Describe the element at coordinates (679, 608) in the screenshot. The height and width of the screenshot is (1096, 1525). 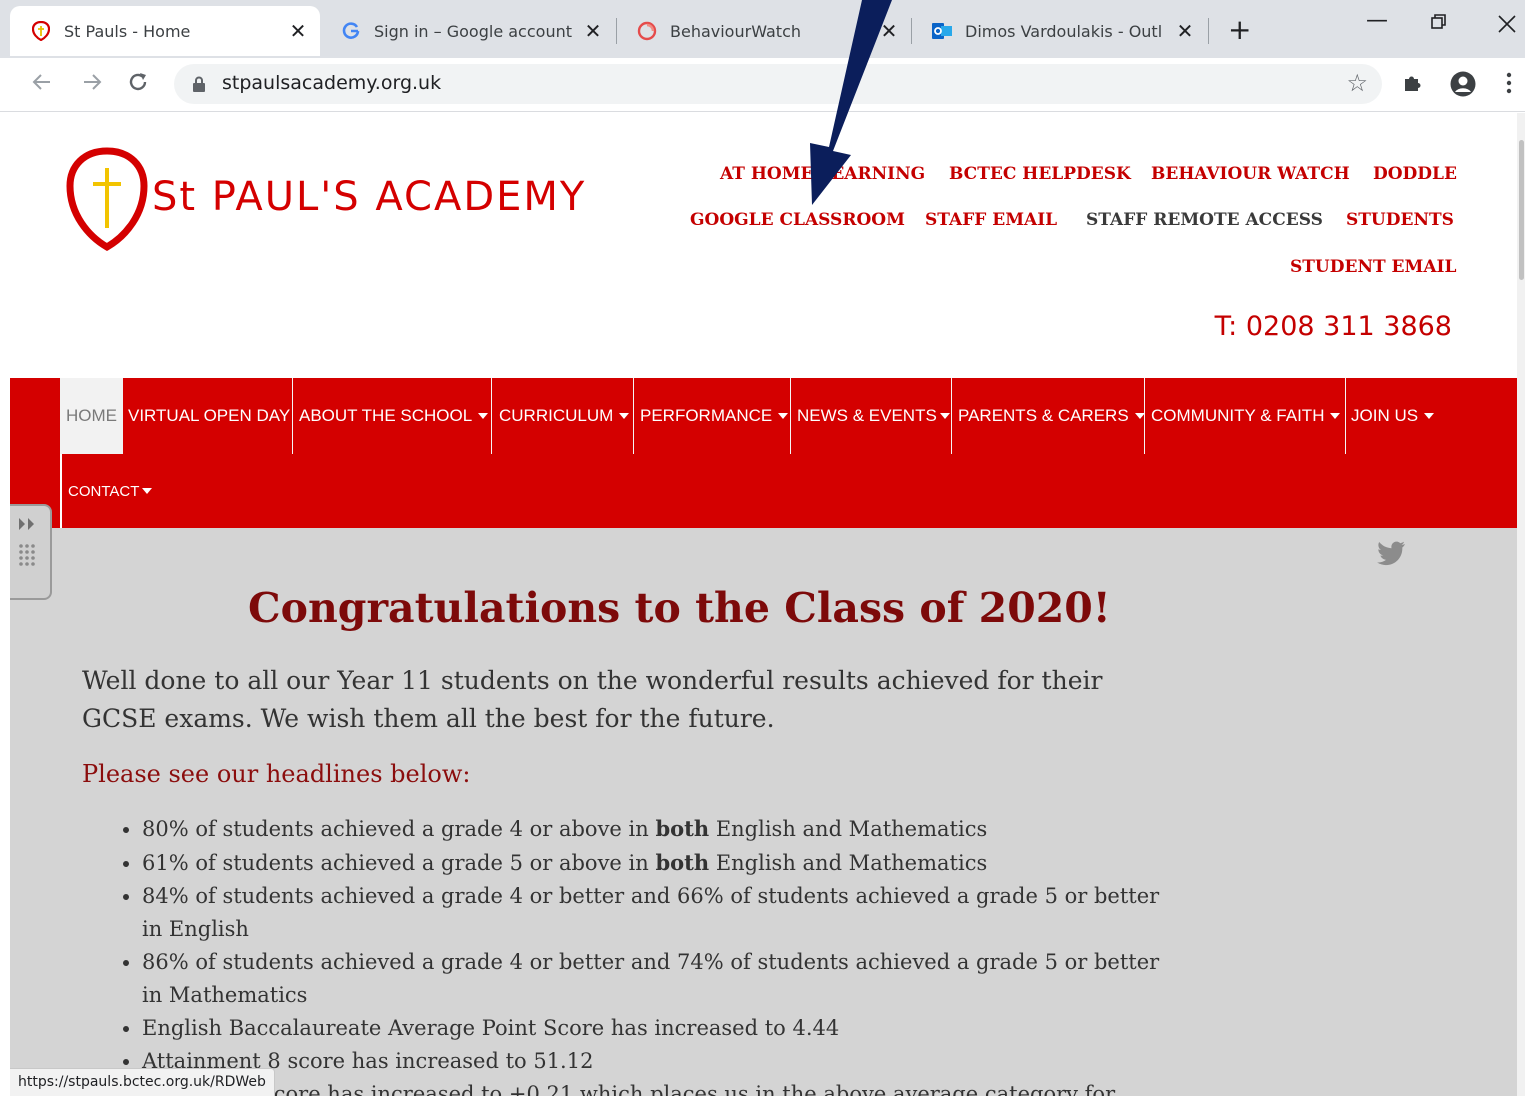
I see `page-headline: Congratulations to the Class of 2020!` at that location.